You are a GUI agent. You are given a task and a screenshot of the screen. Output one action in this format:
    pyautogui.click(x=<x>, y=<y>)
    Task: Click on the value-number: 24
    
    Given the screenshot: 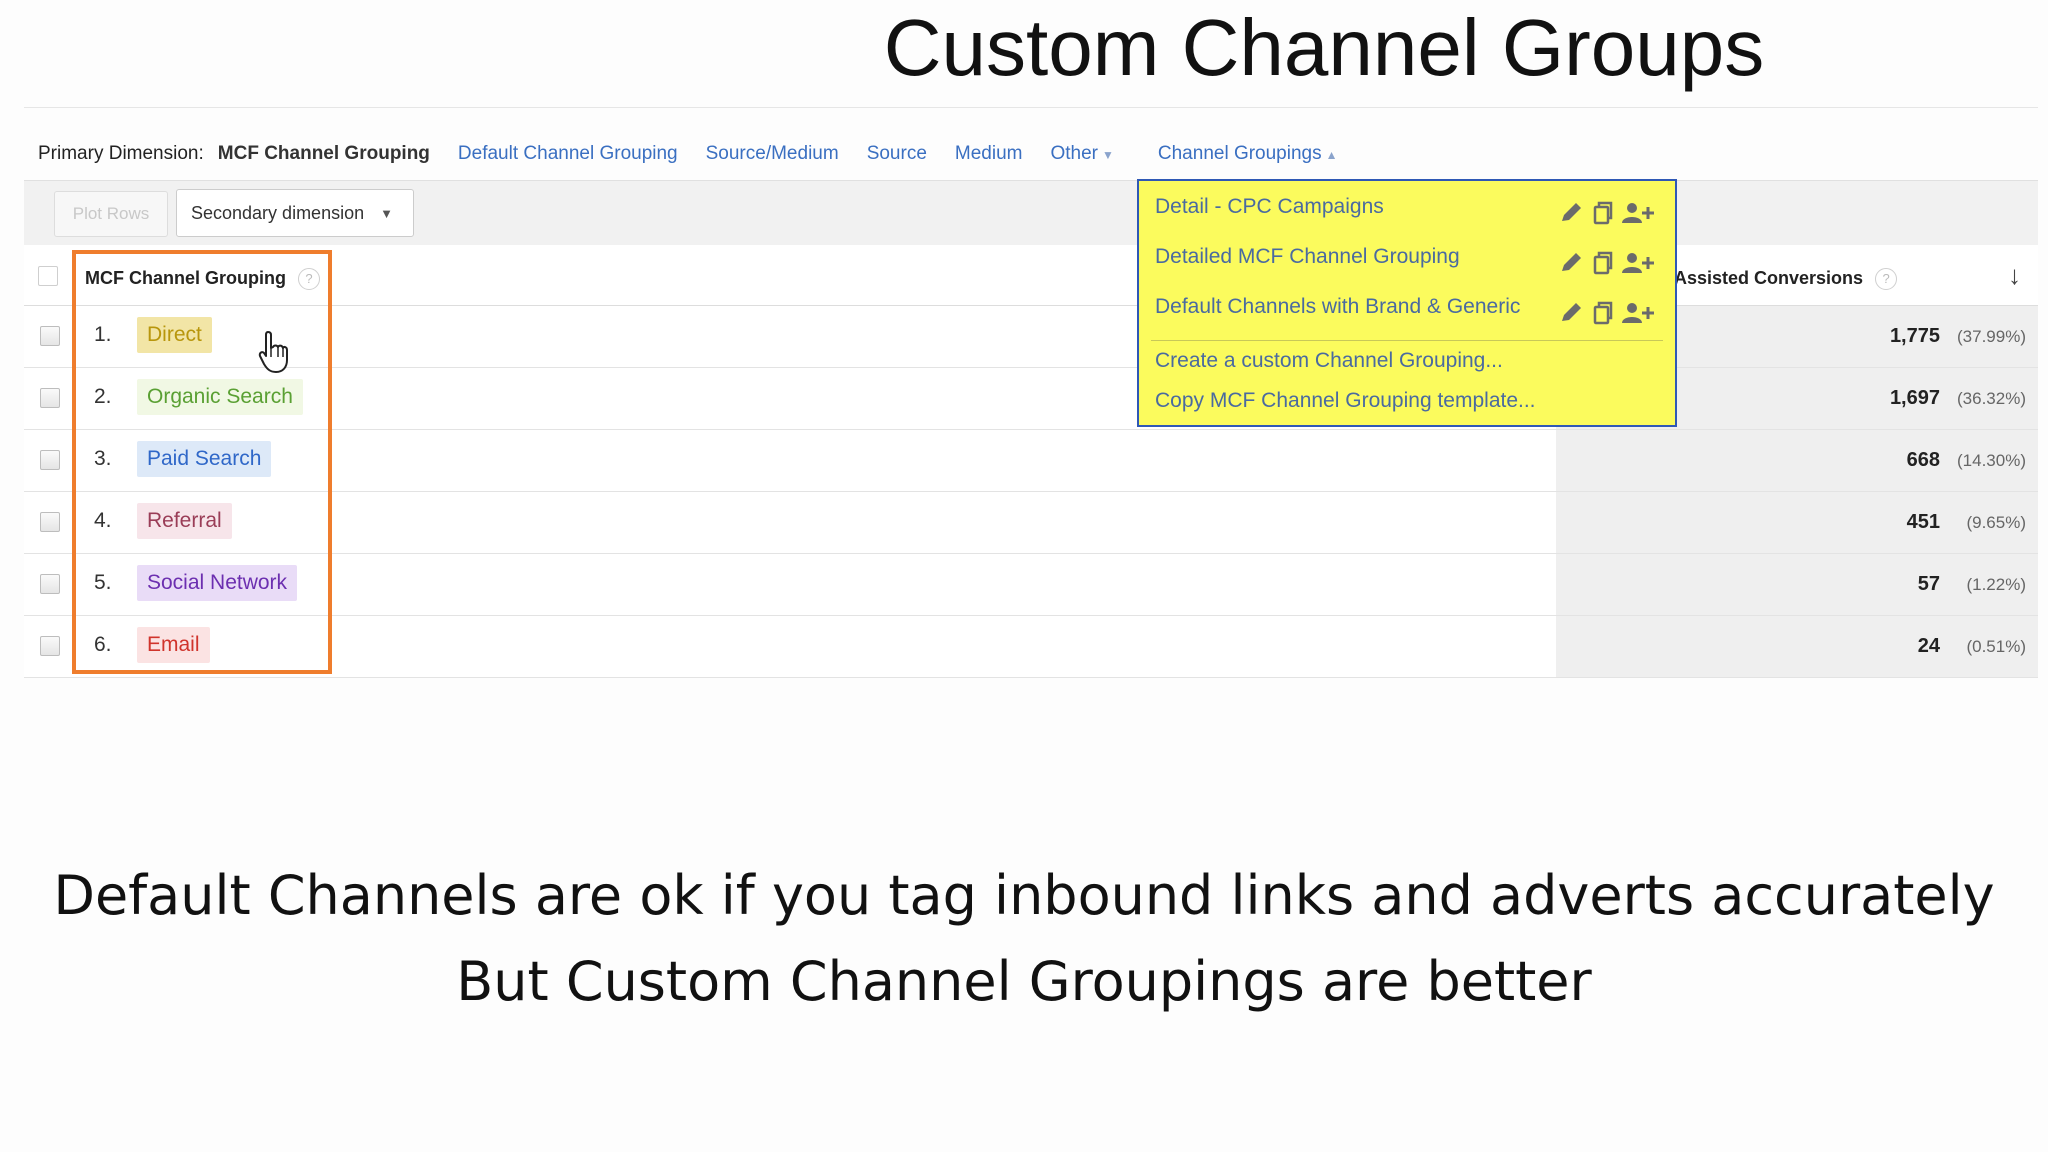 What is the action you would take?
    pyautogui.click(x=1928, y=646)
    